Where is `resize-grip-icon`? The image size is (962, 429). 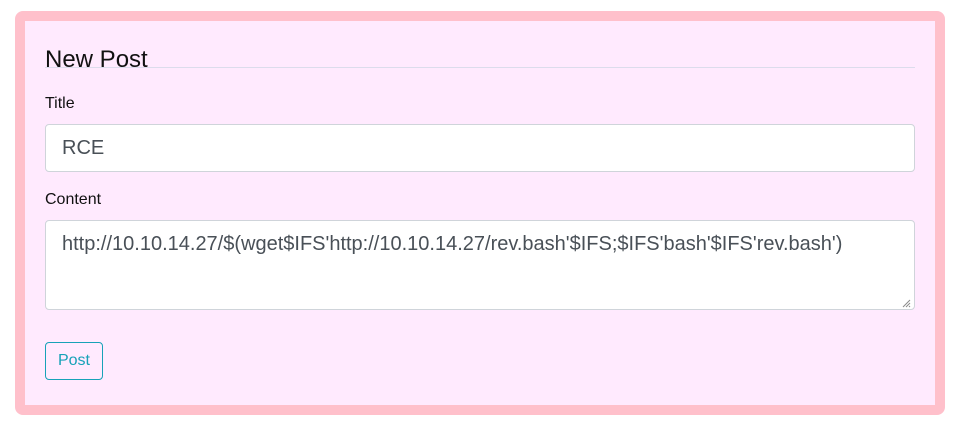
resize-grip-icon is located at coordinates (906, 303).